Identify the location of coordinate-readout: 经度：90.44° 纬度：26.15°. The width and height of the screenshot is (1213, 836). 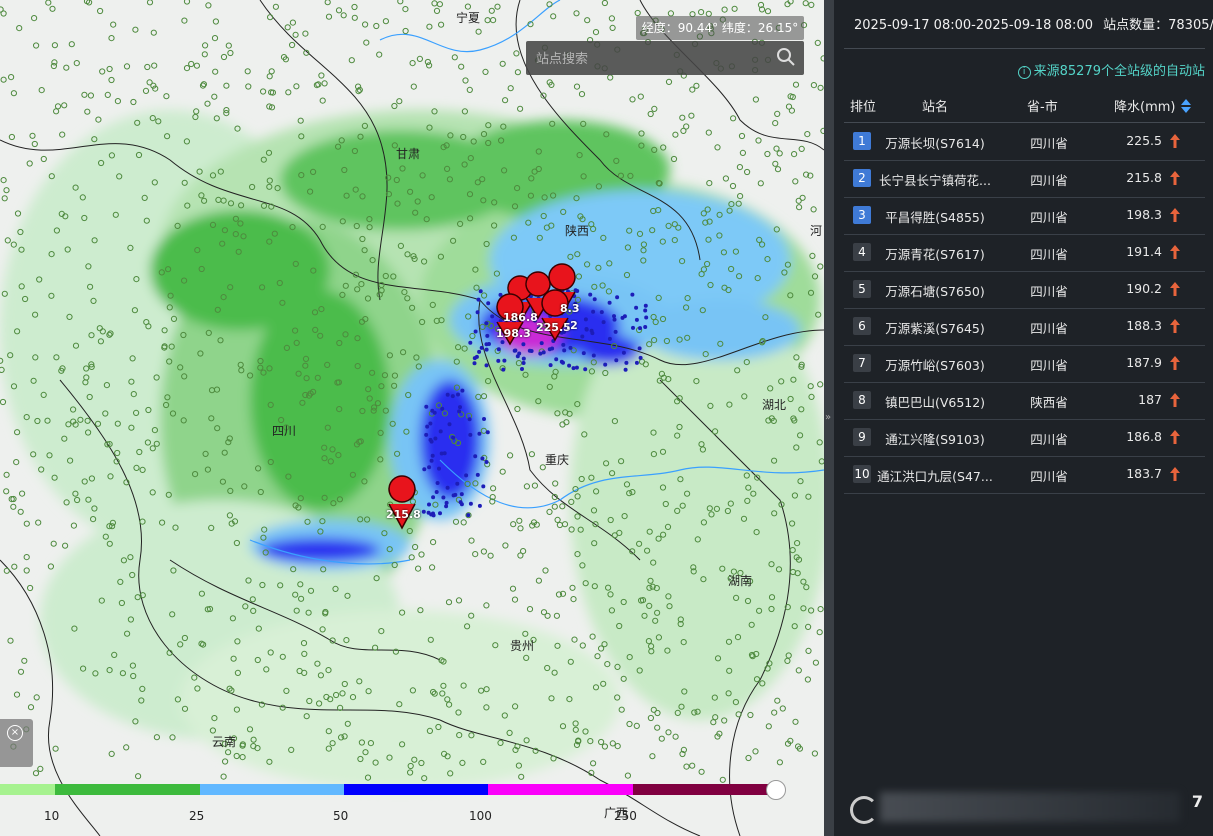
(720, 28).